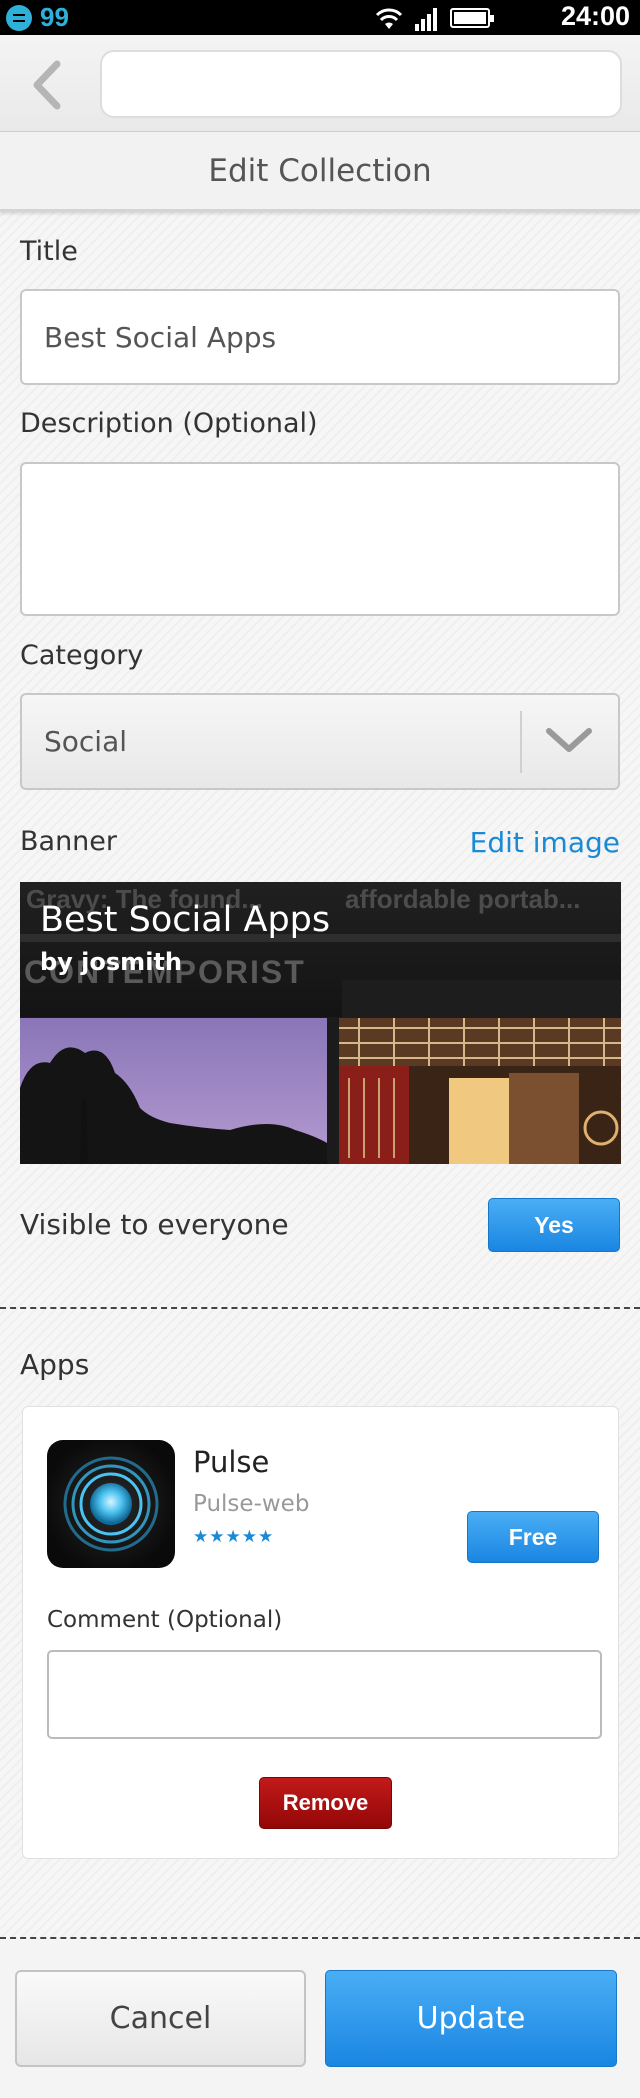  I want to click on banner-photo-trees, so click(173, 1091).